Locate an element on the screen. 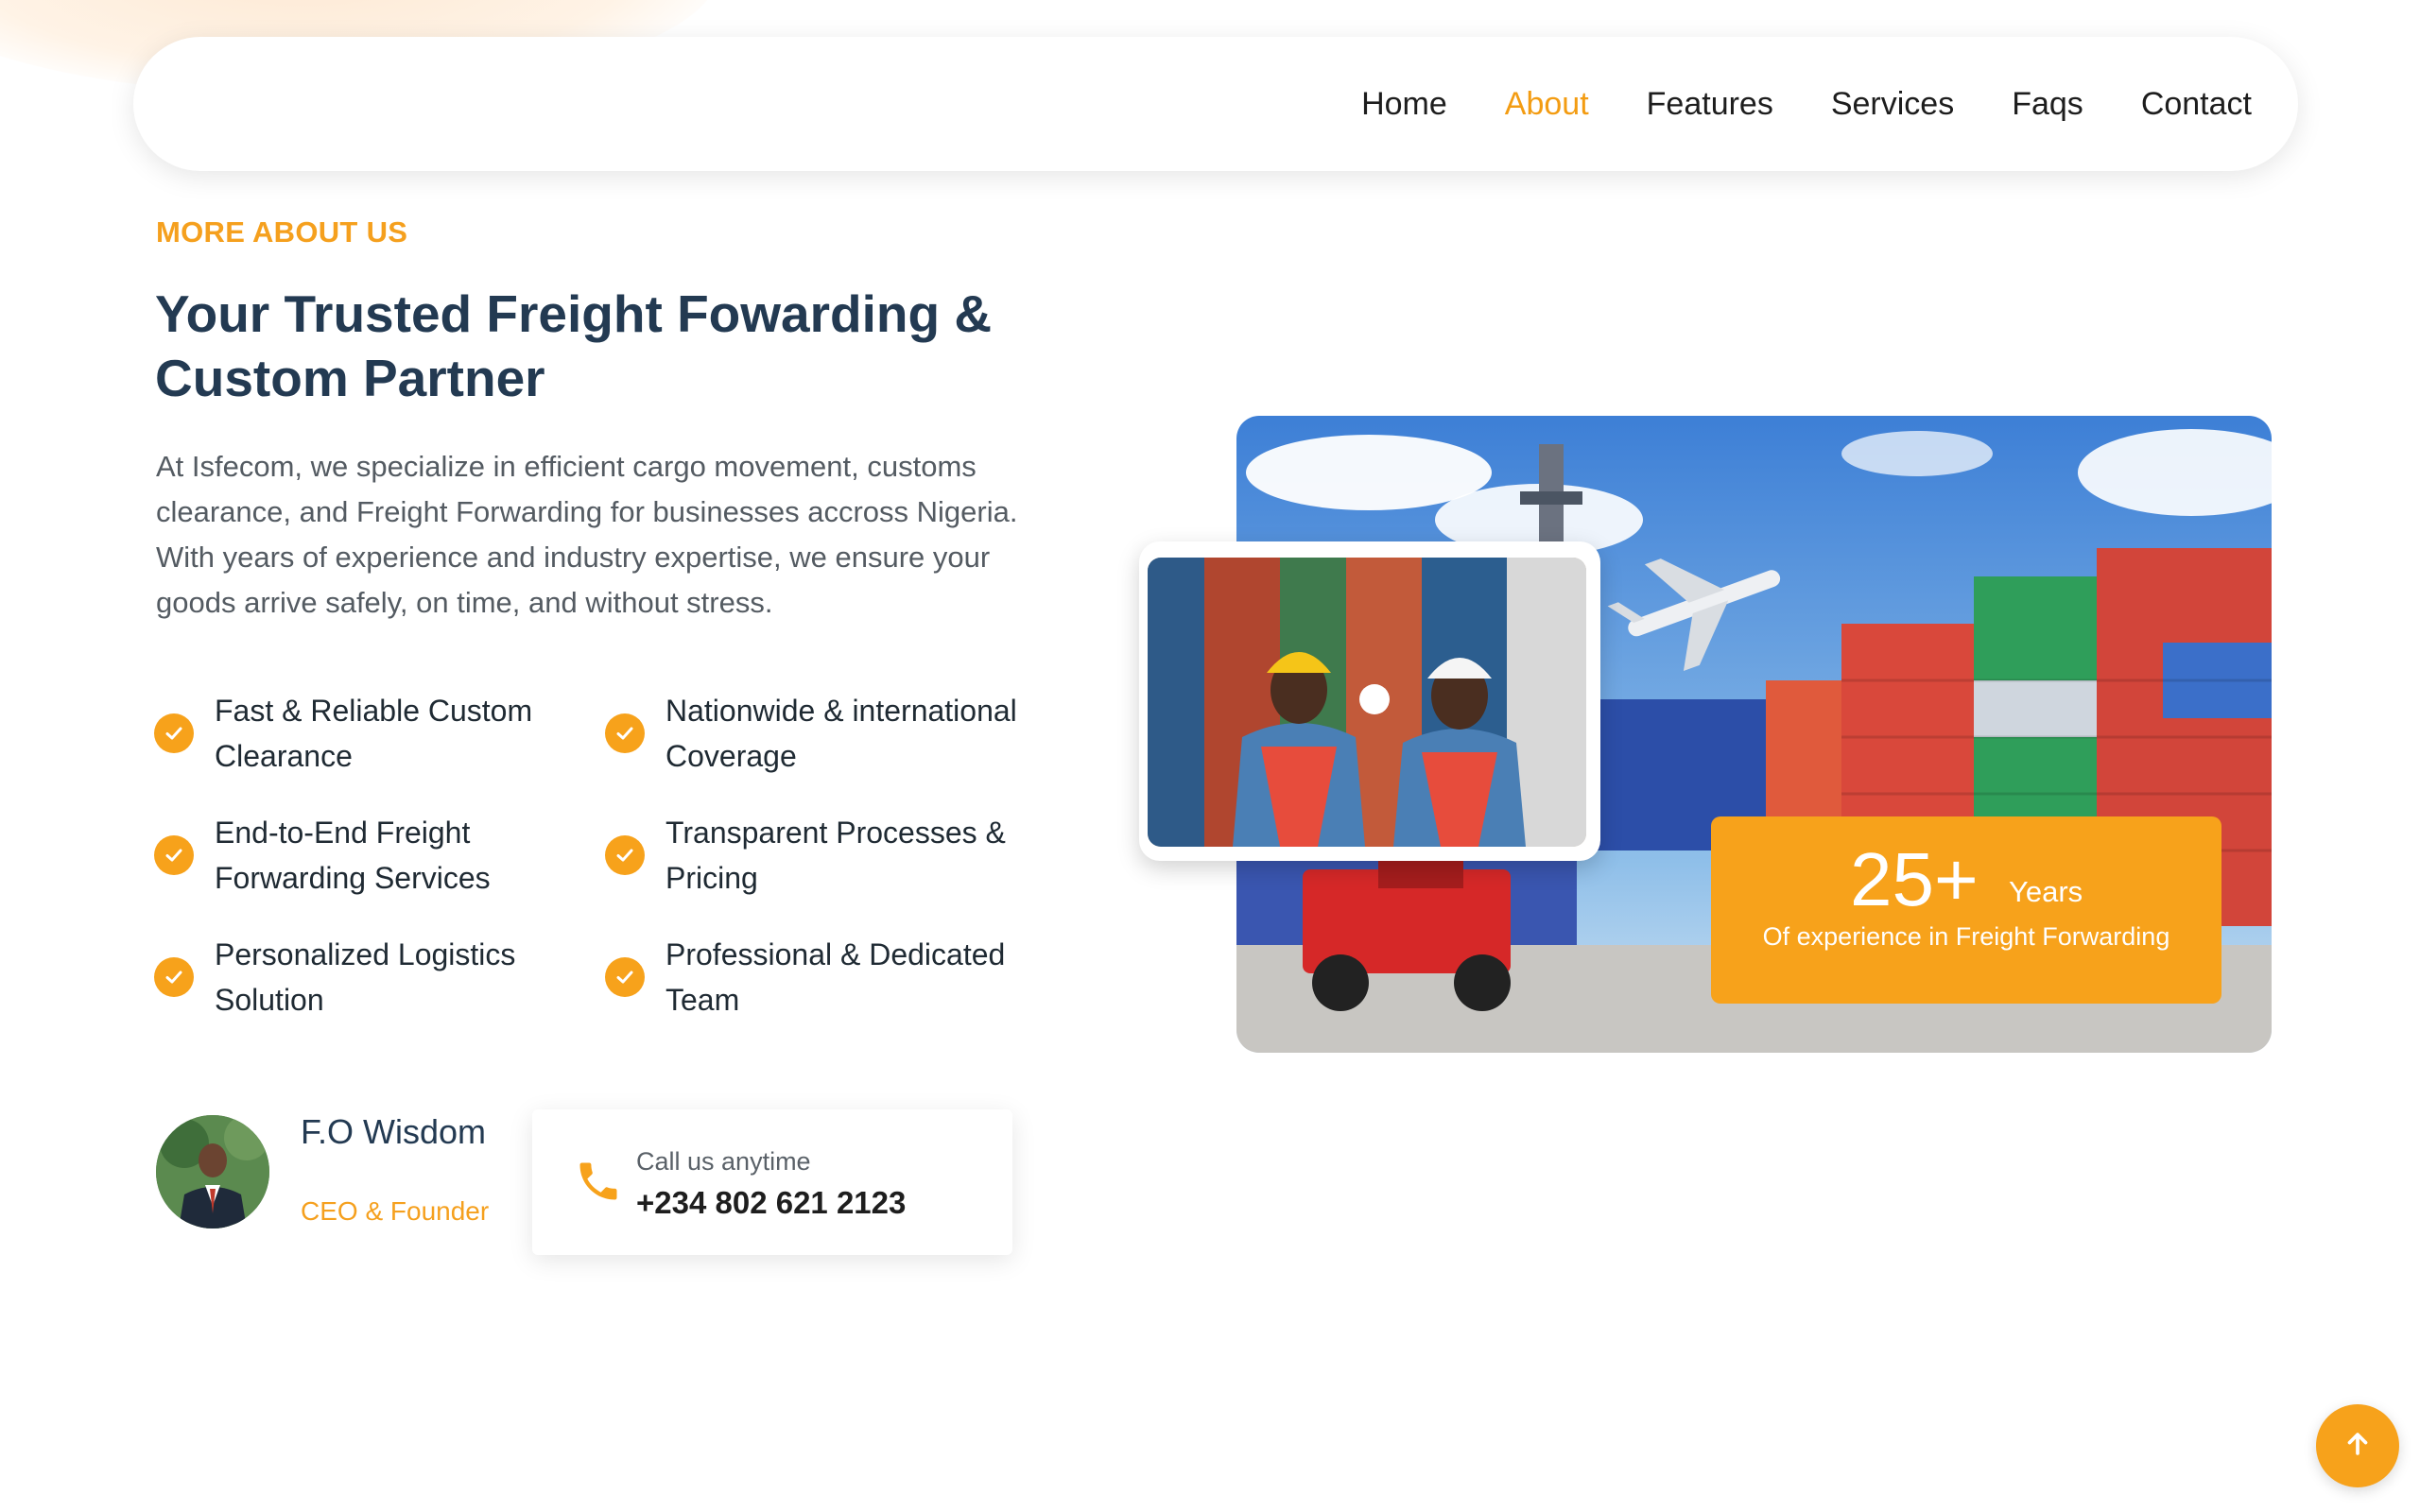  nav-about: About is located at coordinates (1547, 104).